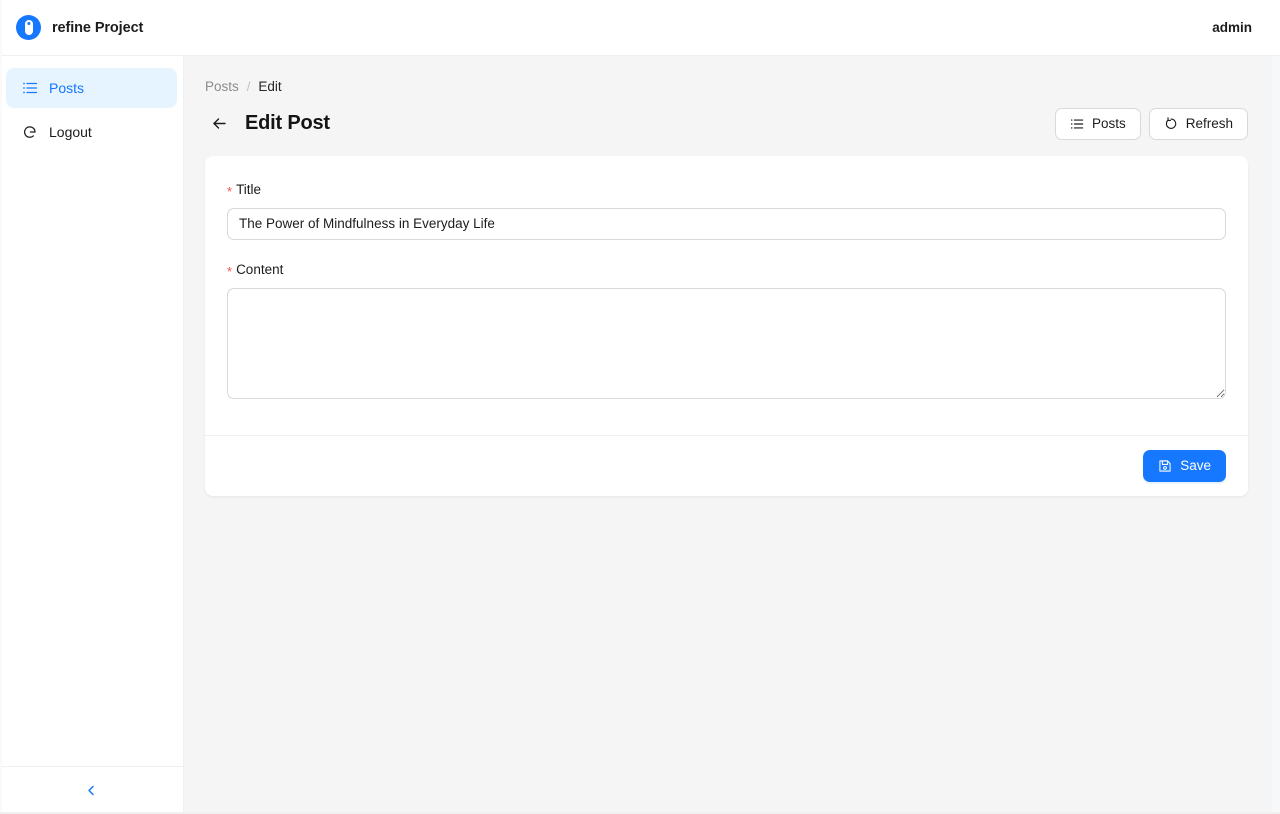  Describe the element at coordinates (726, 223) in the screenshot. I see `title-input` at that location.